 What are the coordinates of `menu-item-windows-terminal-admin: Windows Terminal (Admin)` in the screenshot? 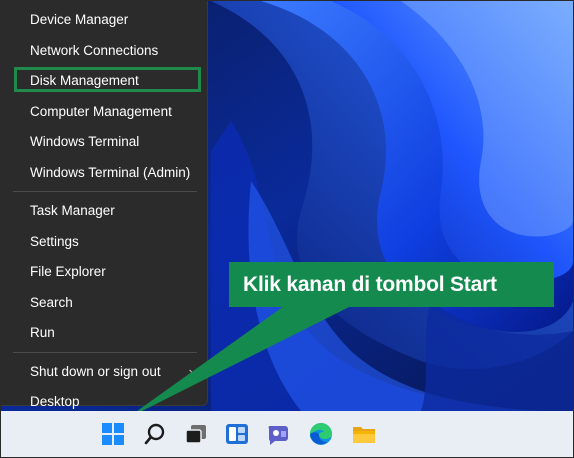 It's located at (104, 173).